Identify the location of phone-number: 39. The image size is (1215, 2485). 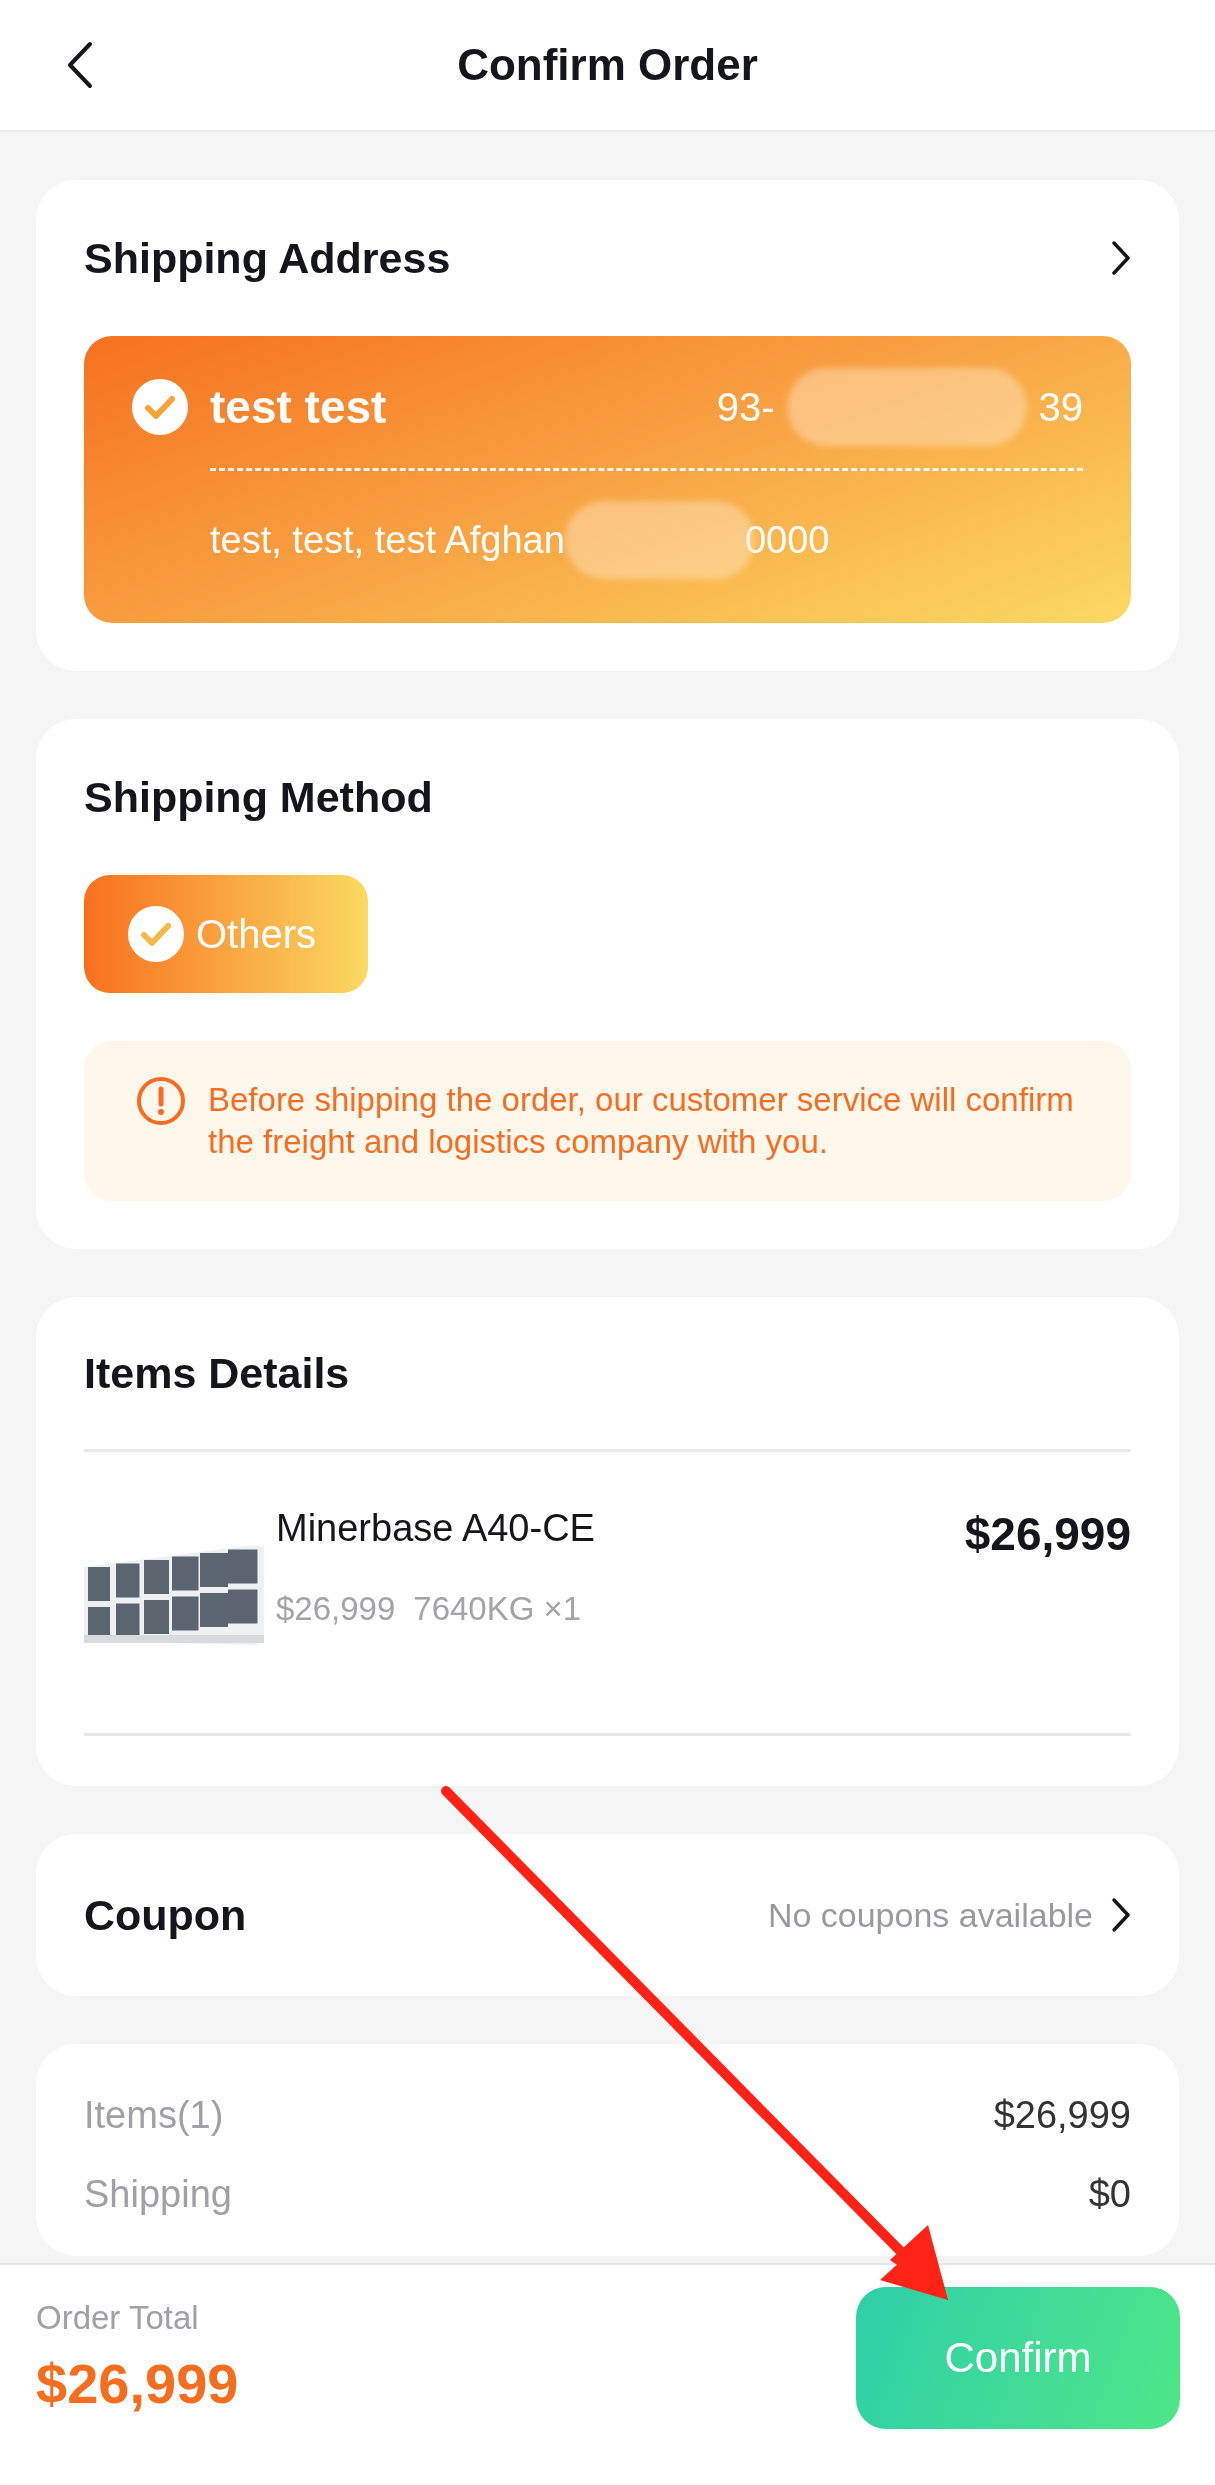
(1060, 407).